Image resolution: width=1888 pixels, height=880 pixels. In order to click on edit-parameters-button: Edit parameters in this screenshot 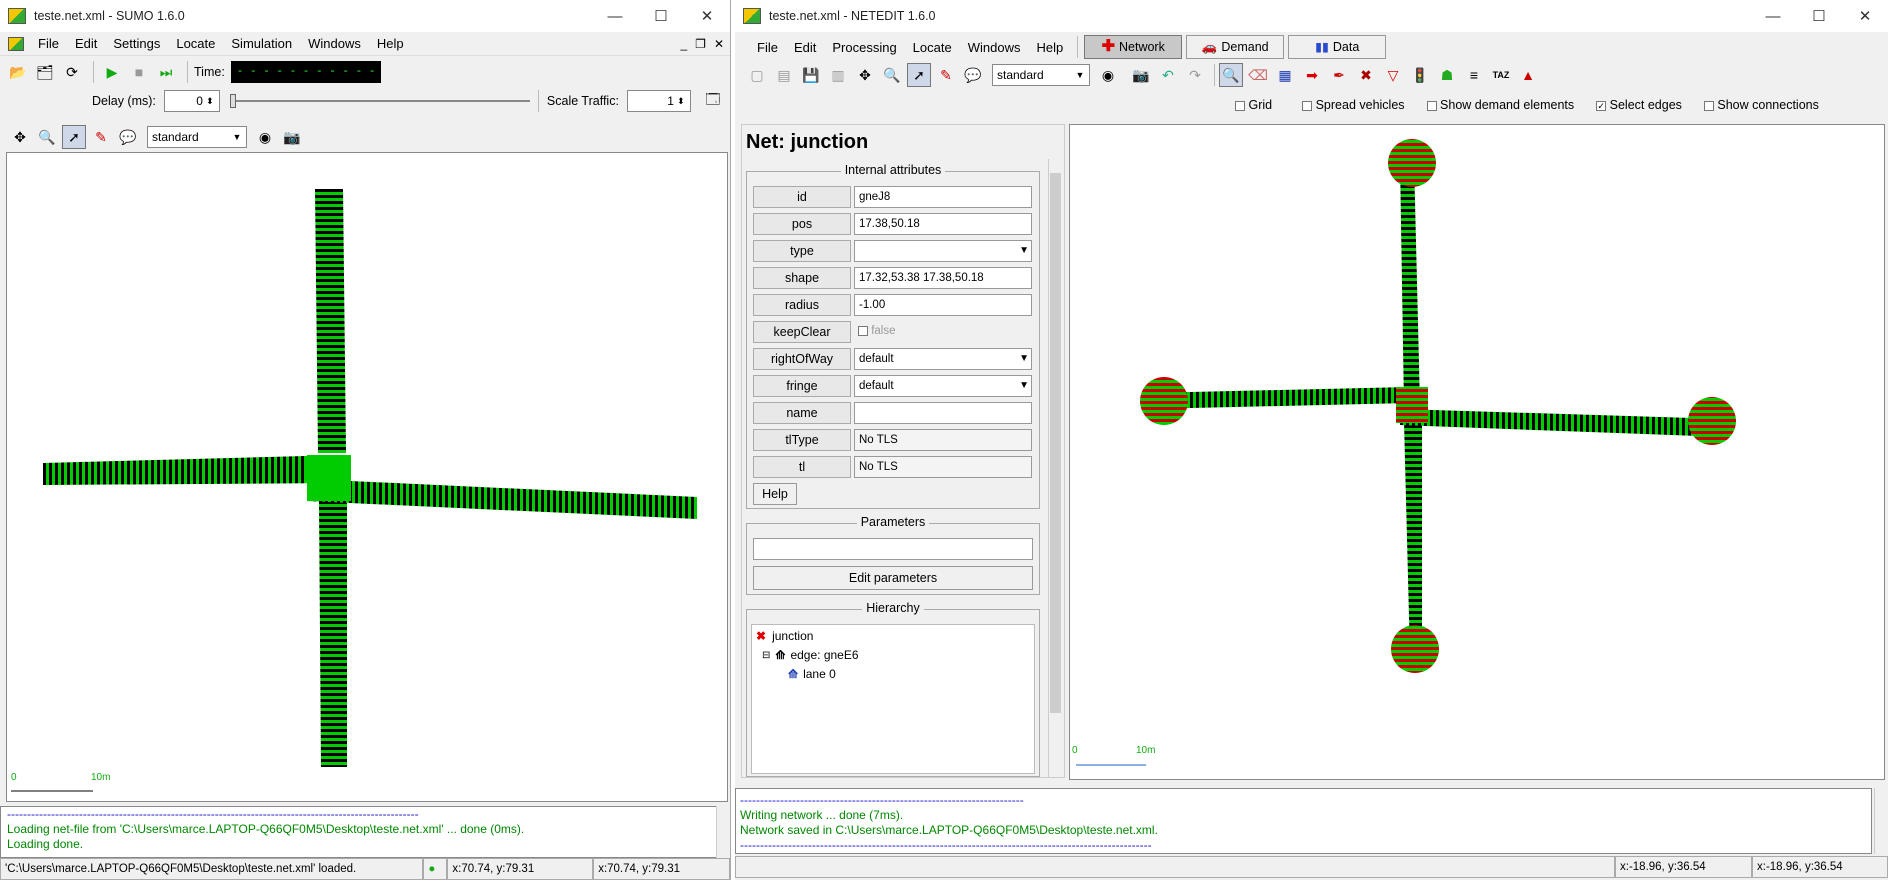, I will do `click(893, 578)`.